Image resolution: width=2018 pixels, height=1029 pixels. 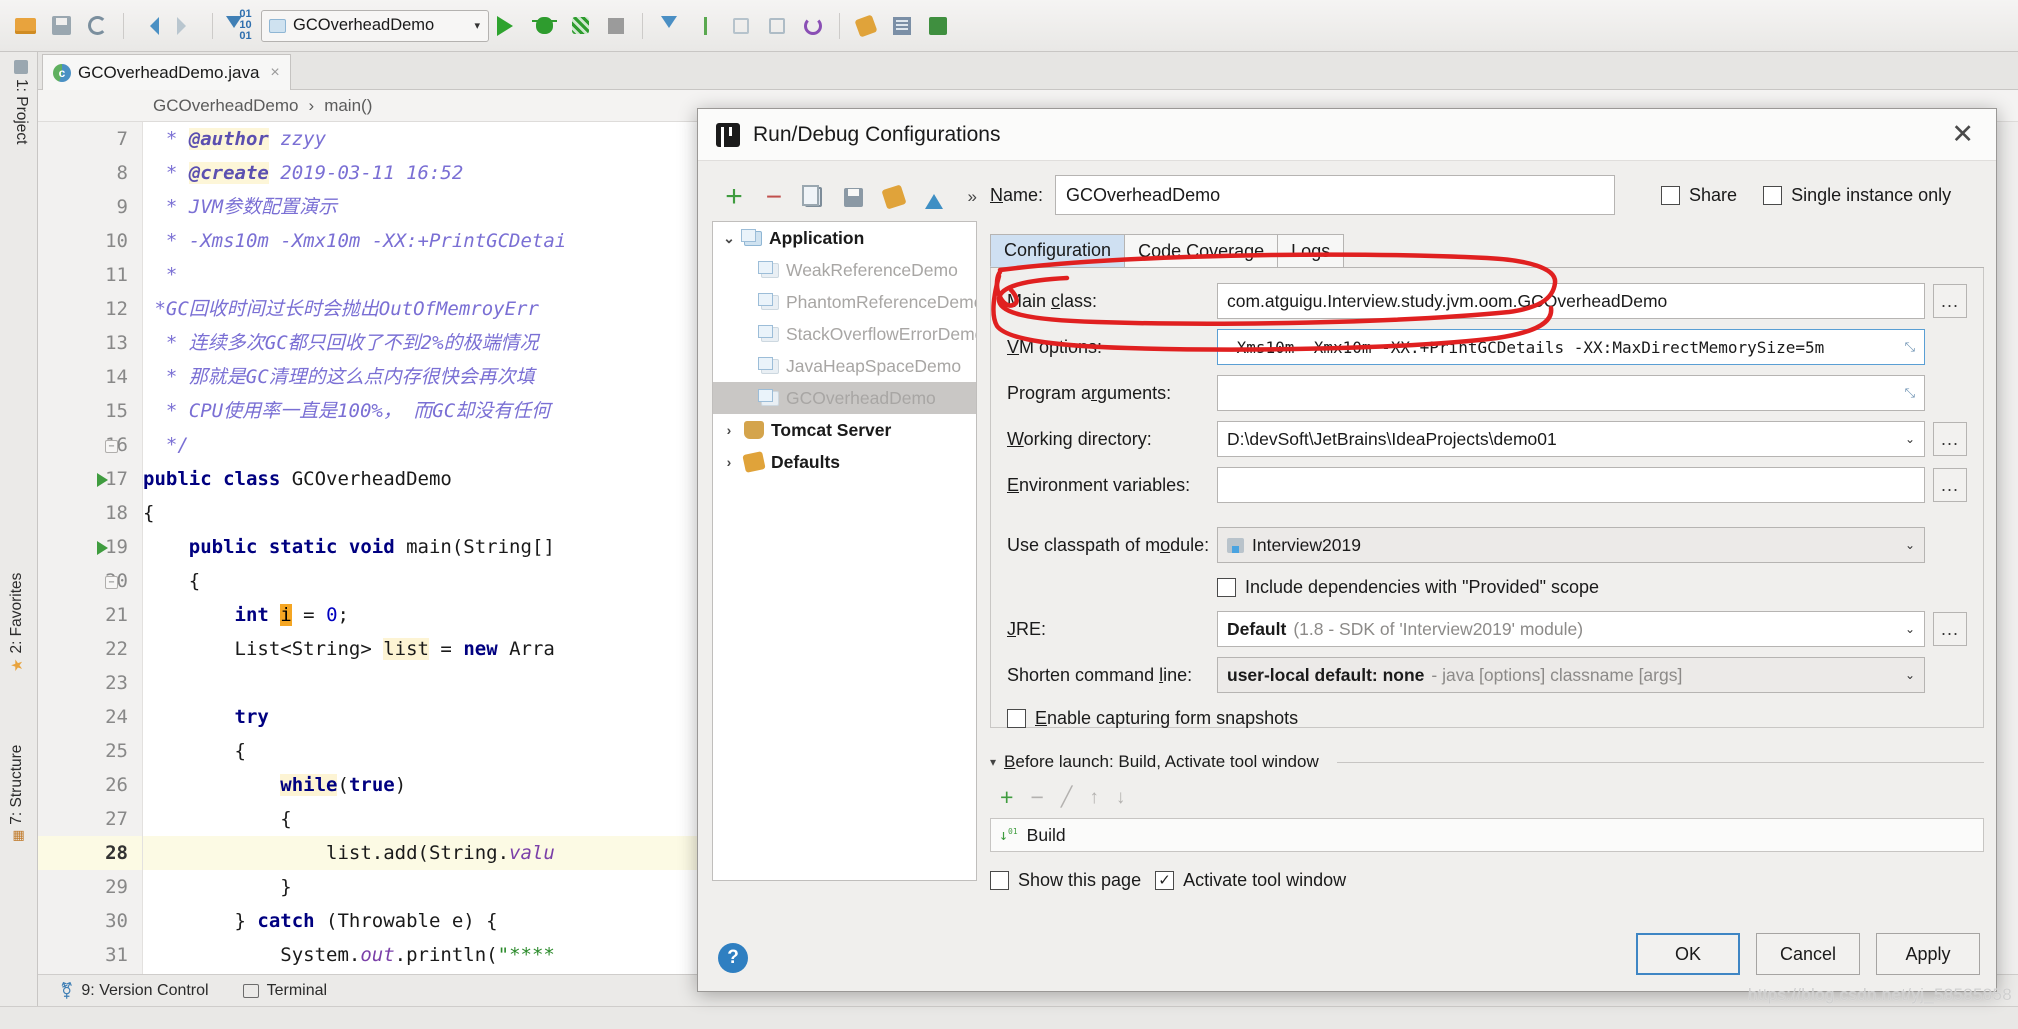 I want to click on tree-node-weakreferencedemo: WeakReferenceDemo, so click(x=844, y=270).